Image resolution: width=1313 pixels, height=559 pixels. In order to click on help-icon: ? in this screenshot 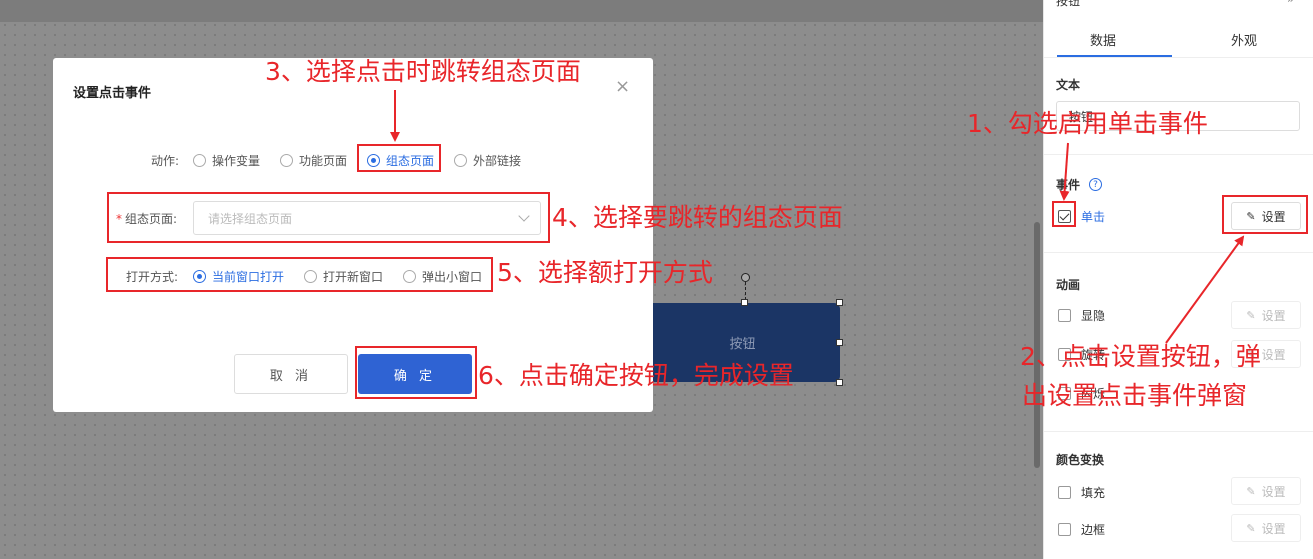, I will do `click(1095, 184)`.